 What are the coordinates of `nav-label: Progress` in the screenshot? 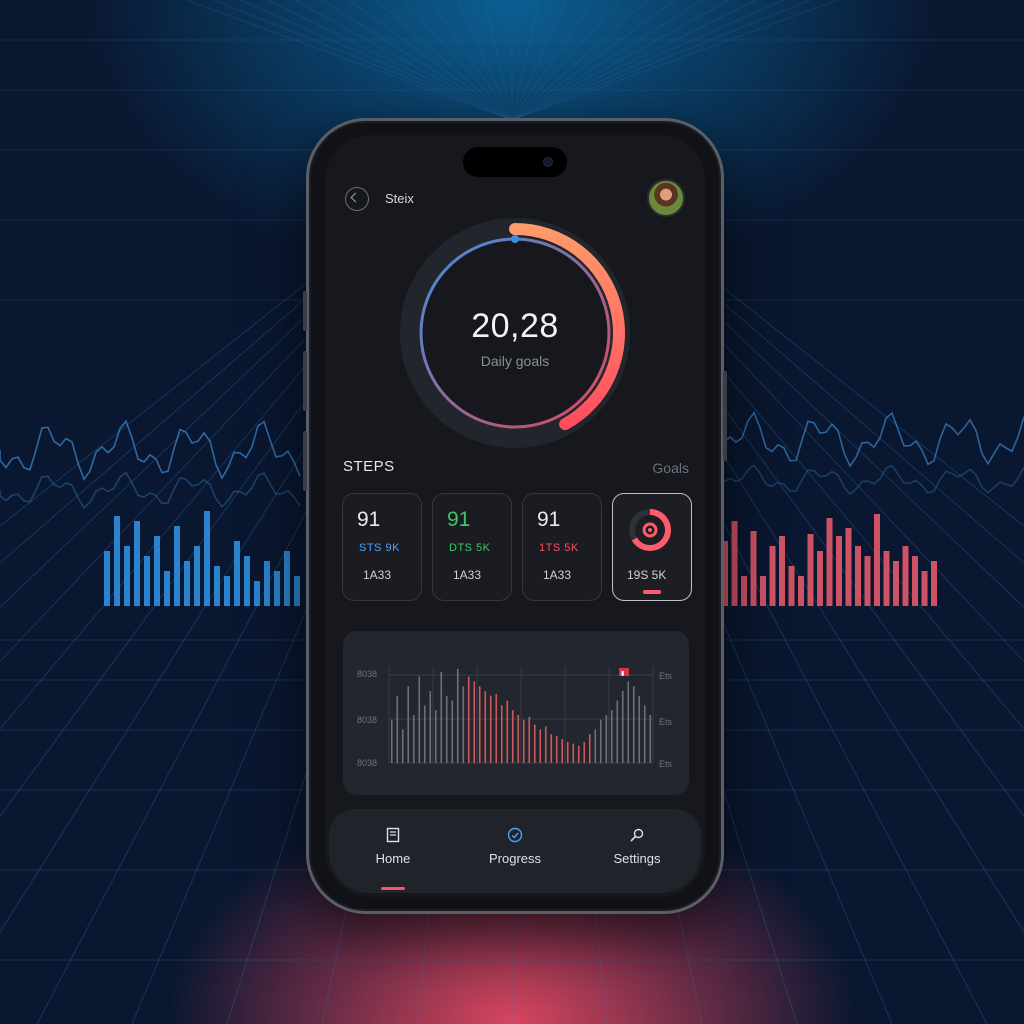 It's located at (515, 858).